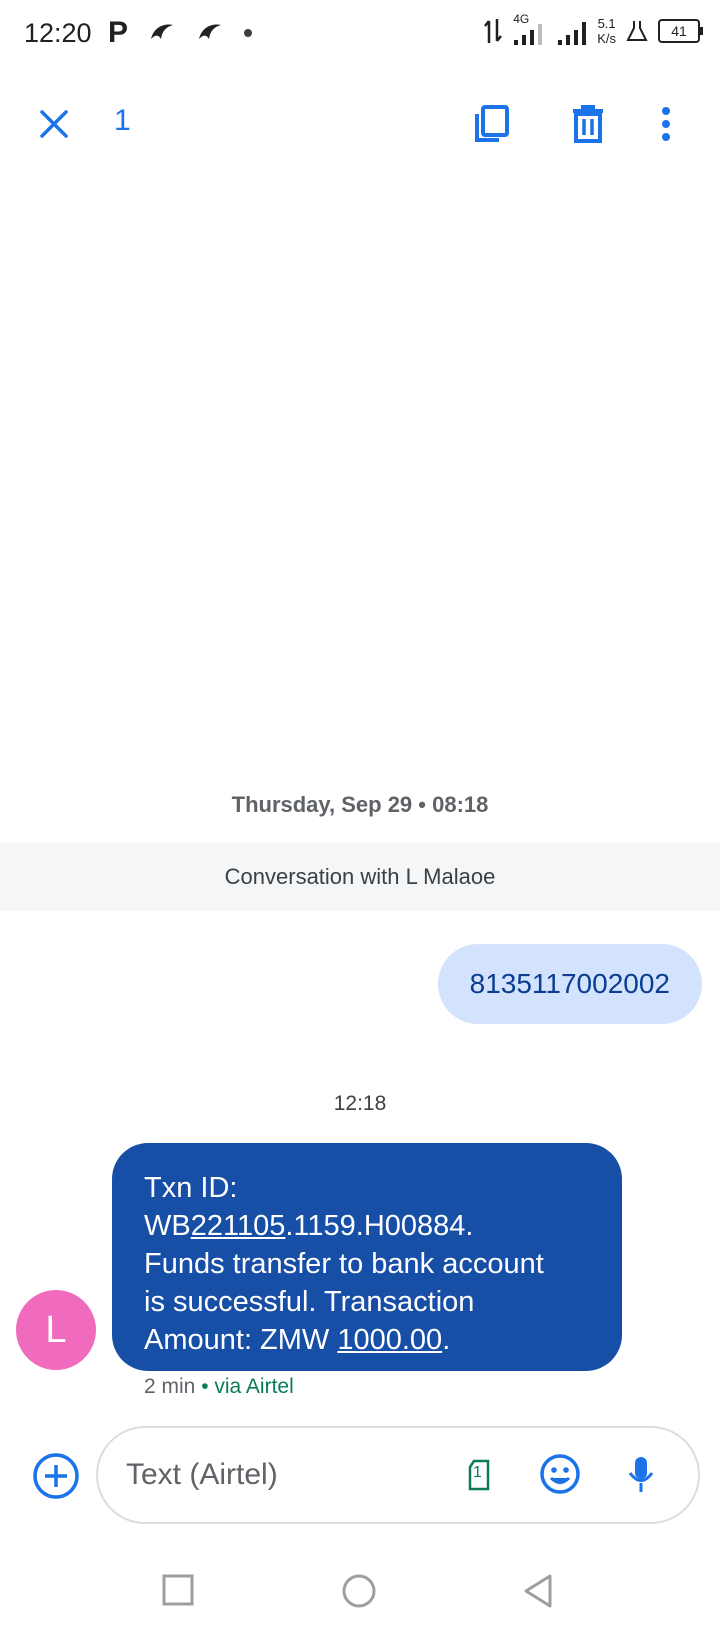 The width and height of the screenshot is (720, 1640). I want to click on message-line: WB221105.1159.H00884., so click(367, 1226).